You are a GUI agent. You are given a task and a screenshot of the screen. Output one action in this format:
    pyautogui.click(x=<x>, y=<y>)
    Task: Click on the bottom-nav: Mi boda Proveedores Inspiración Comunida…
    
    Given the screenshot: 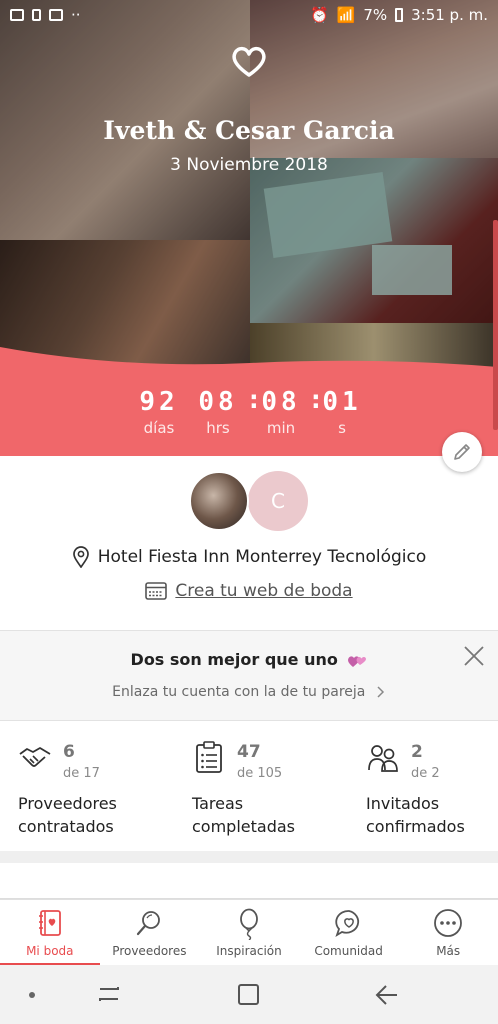 What is the action you would take?
    pyautogui.click(x=249, y=932)
    